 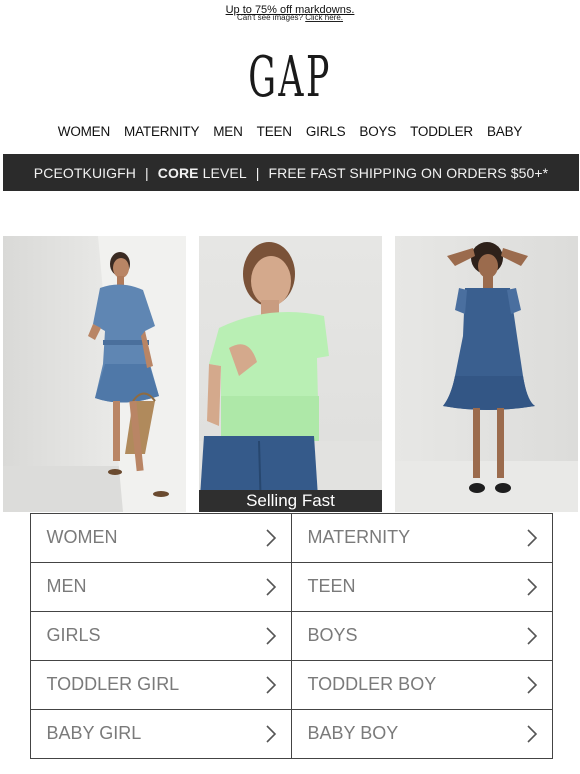 What do you see at coordinates (66, 586) in the screenshot?
I see `category-label: MEN` at bounding box center [66, 586].